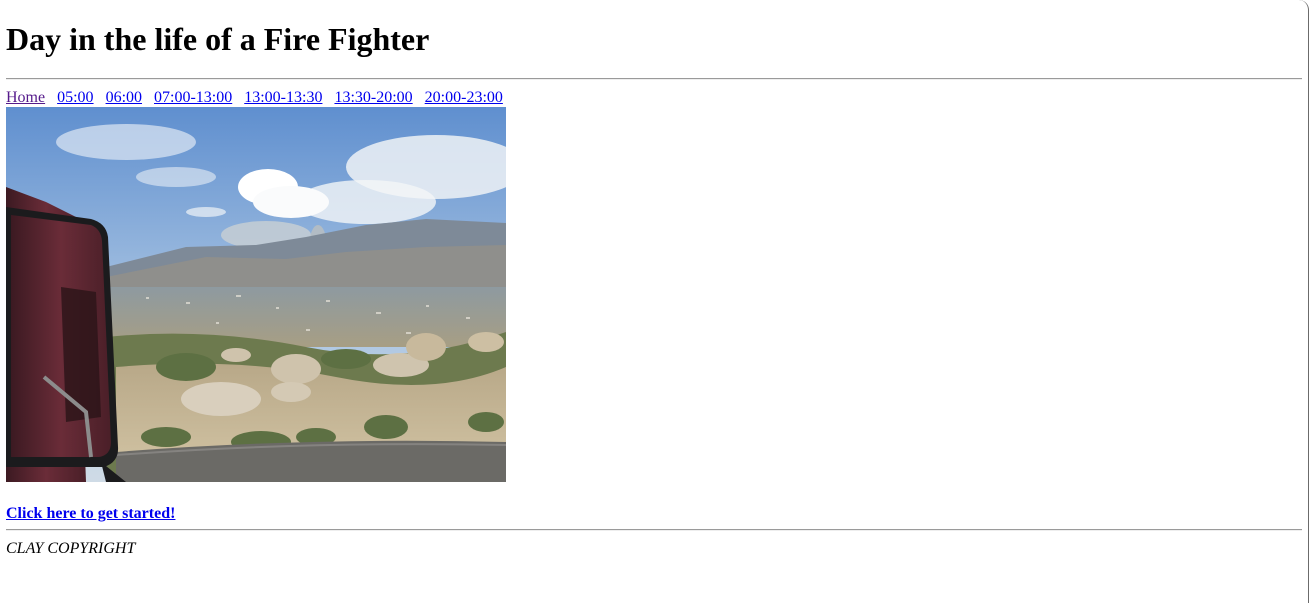 This screenshot has width=1311, height=603. What do you see at coordinates (124, 97) in the screenshot?
I see `nav-link-0600: 06:00` at bounding box center [124, 97].